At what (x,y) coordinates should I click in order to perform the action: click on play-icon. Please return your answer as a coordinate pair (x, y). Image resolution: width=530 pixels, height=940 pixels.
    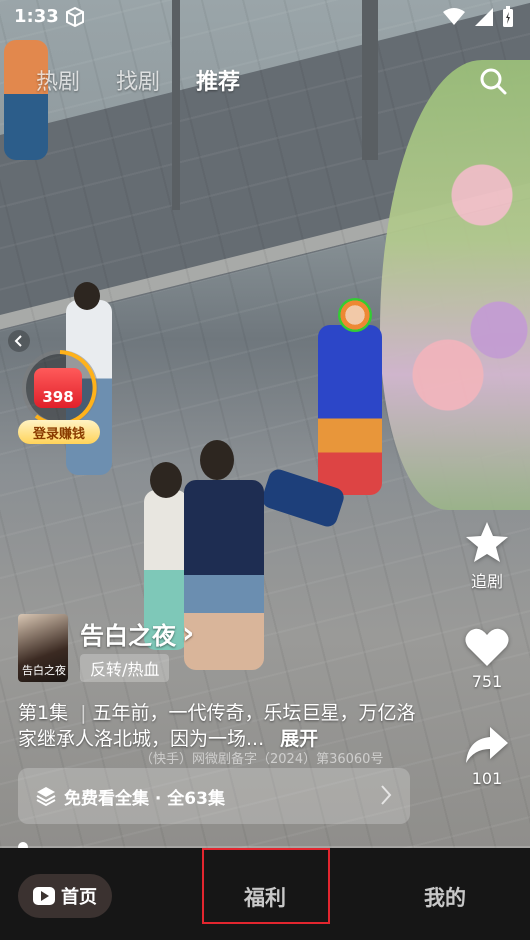
    Looking at the image, I should click on (44, 896).